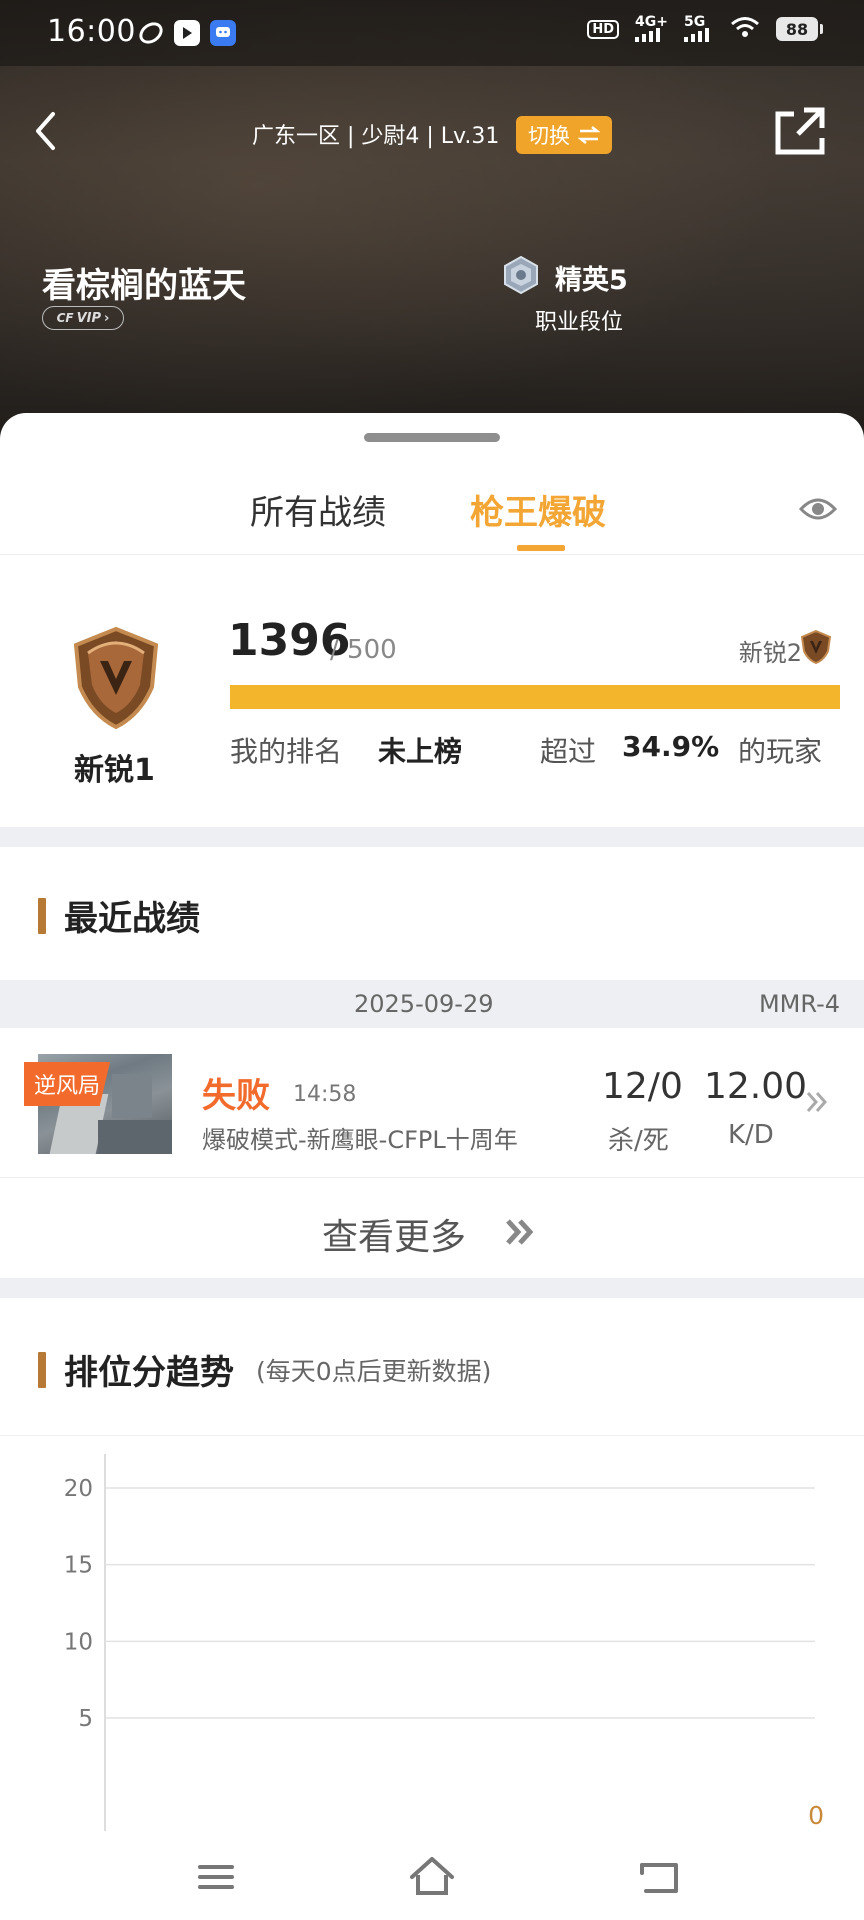  Describe the element at coordinates (149, 1373) in the screenshot. I see `score-trend-title: 排位分趋势` at that location.